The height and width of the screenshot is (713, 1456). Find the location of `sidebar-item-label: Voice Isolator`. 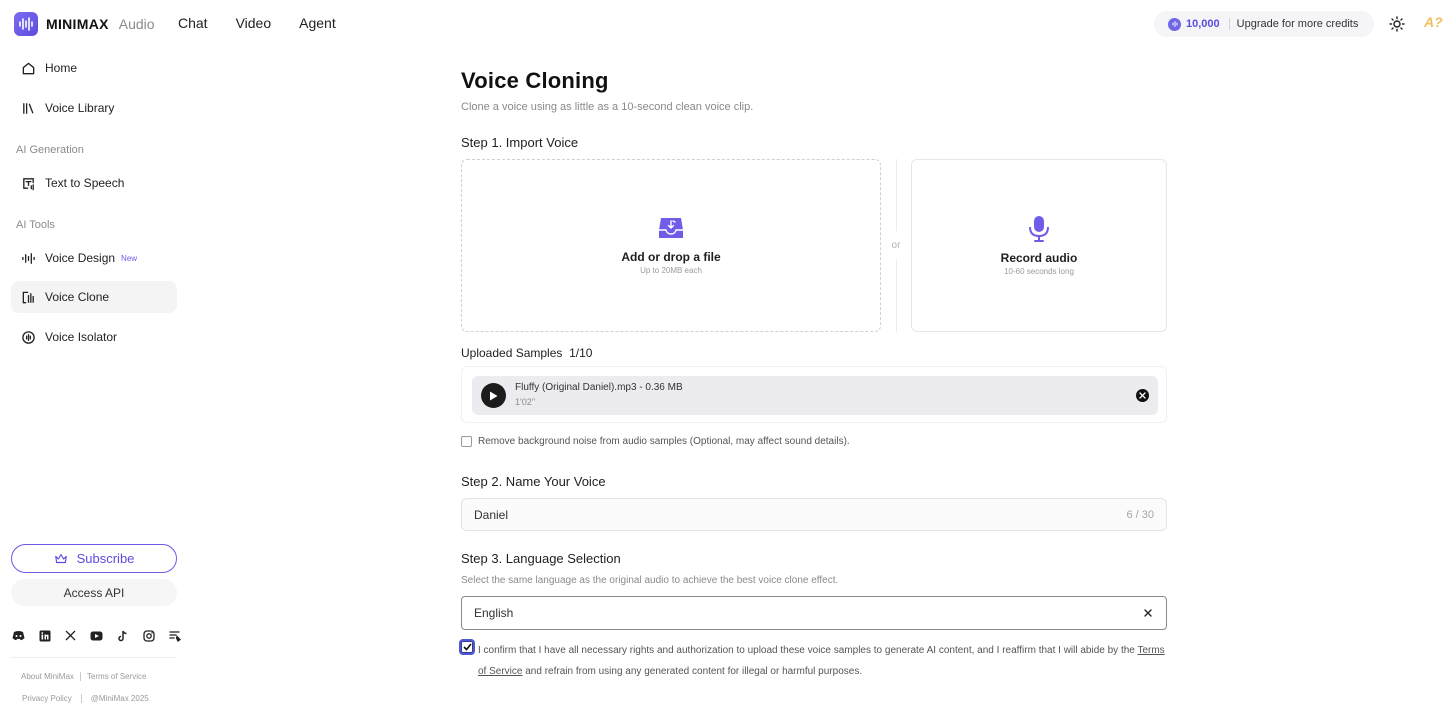

sidebar-item-label: Voice Isolator is located at coordinates (81, 337).